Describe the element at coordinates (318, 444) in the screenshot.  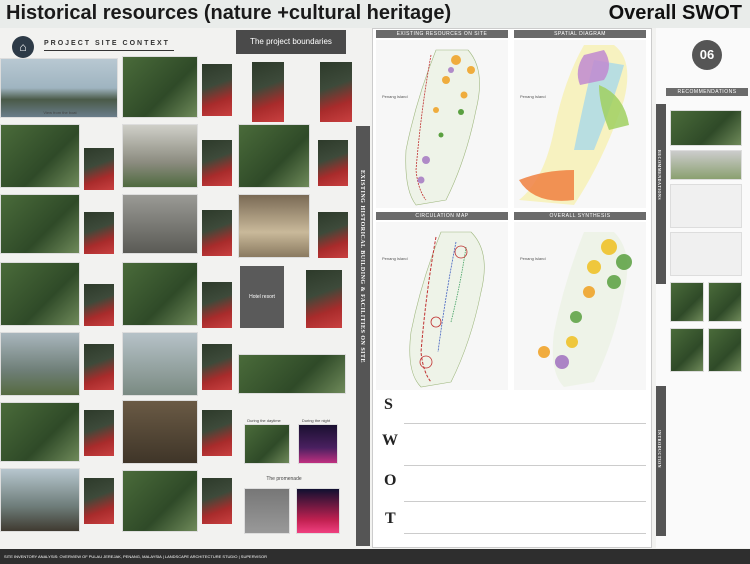
I see `photo-night` at that location.